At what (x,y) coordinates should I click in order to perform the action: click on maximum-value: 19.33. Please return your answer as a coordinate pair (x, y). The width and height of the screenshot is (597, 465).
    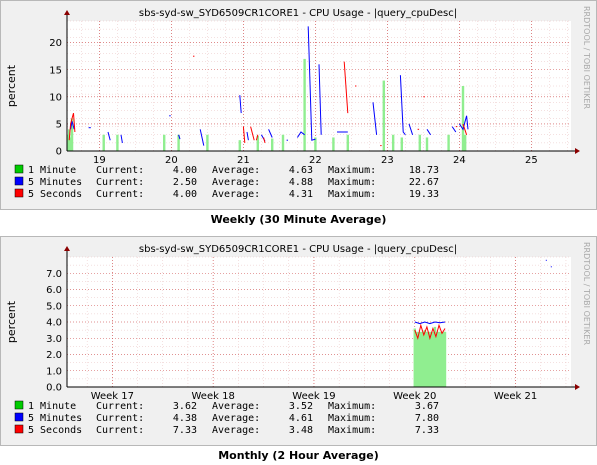
    Looking at the image, I should click on (424, 194).